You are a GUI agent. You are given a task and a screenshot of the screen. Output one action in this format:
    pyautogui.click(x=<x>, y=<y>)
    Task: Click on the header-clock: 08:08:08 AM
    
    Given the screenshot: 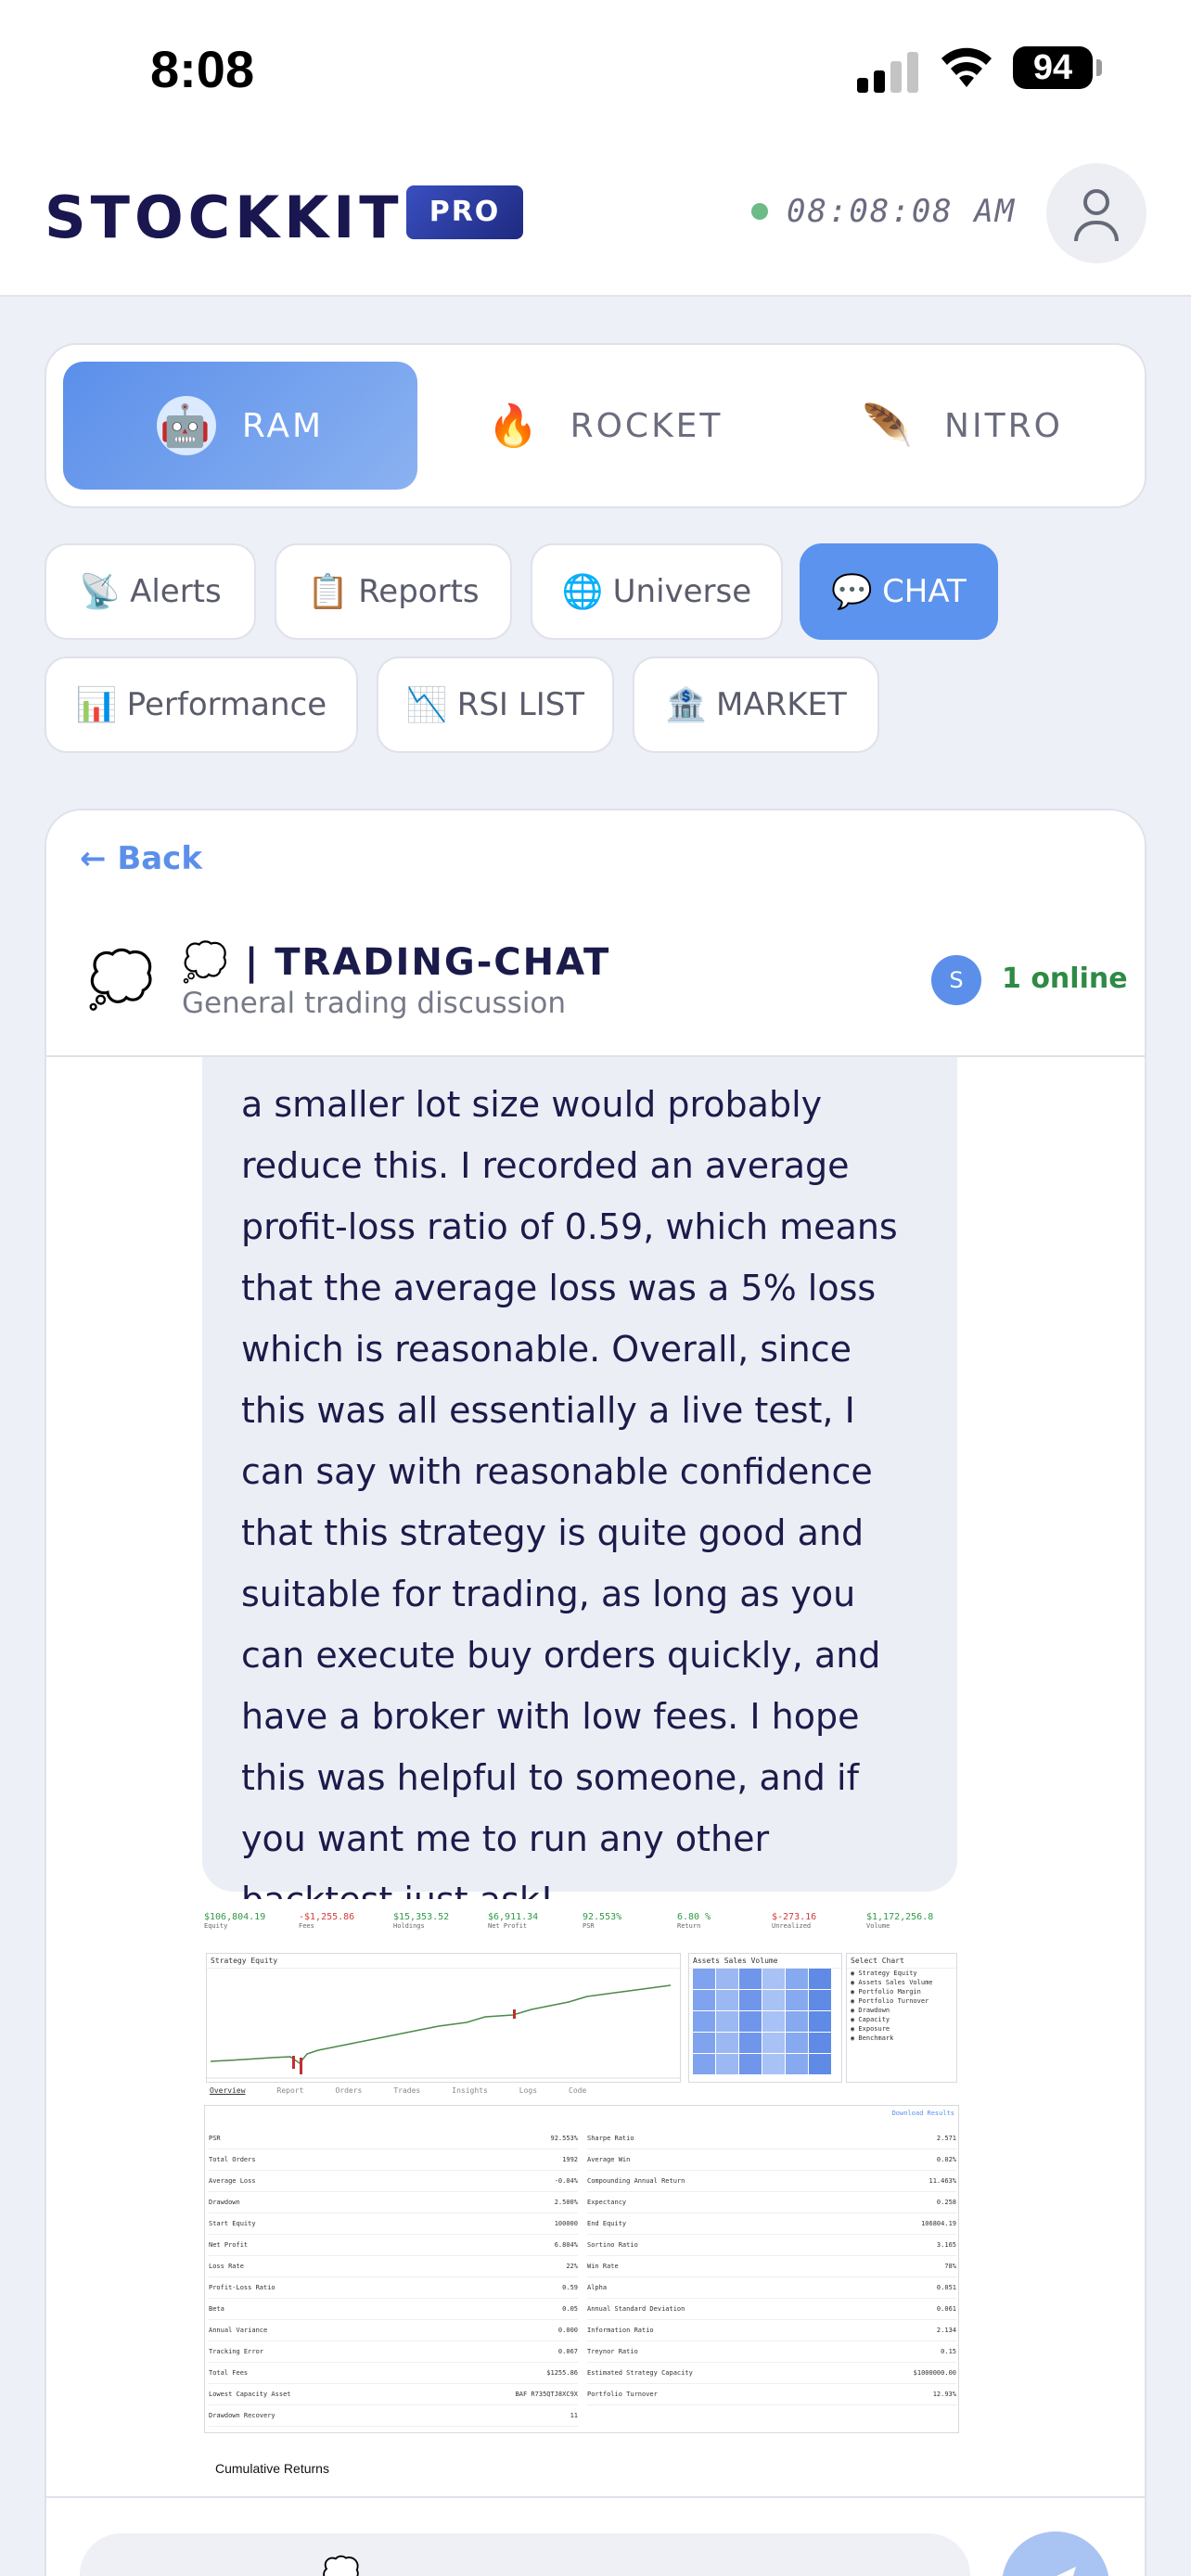 What is the action you would take?
    pyautogui.click(x=902, y=212)
    